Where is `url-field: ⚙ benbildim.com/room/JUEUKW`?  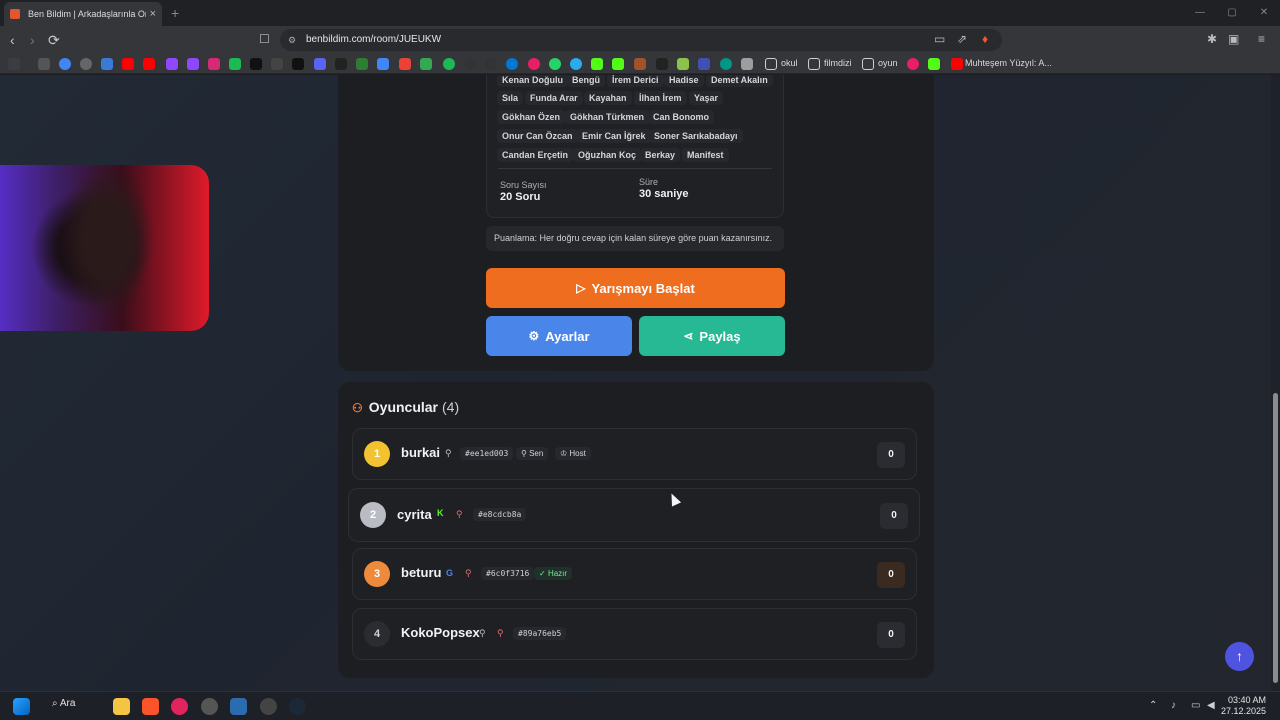
url-field: ⚙ benbildim.com/room/JUEUKW is located at coordinates (641, 40).